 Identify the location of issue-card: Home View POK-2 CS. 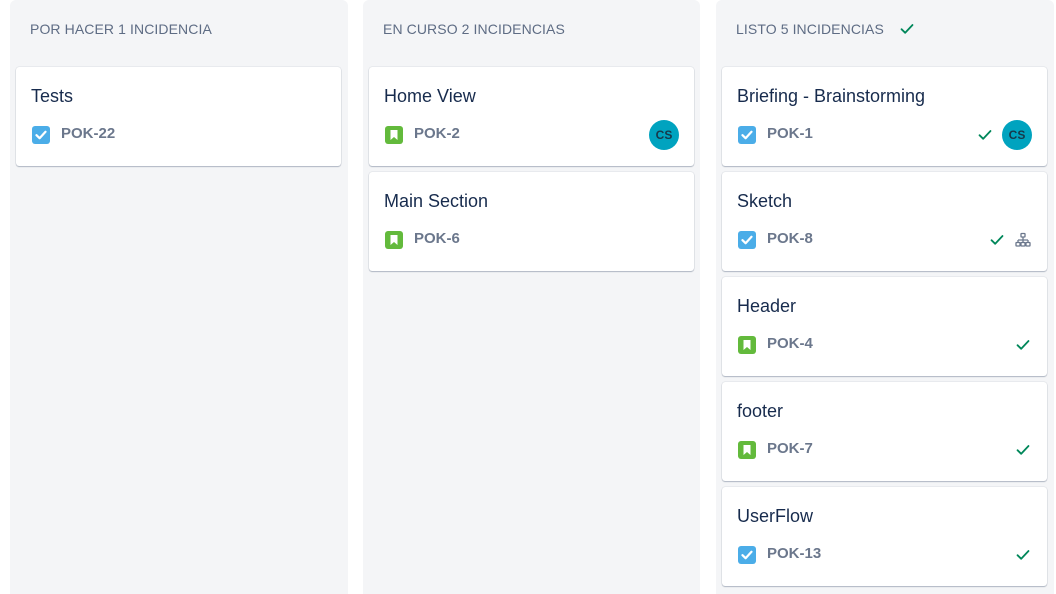
(531, 116).